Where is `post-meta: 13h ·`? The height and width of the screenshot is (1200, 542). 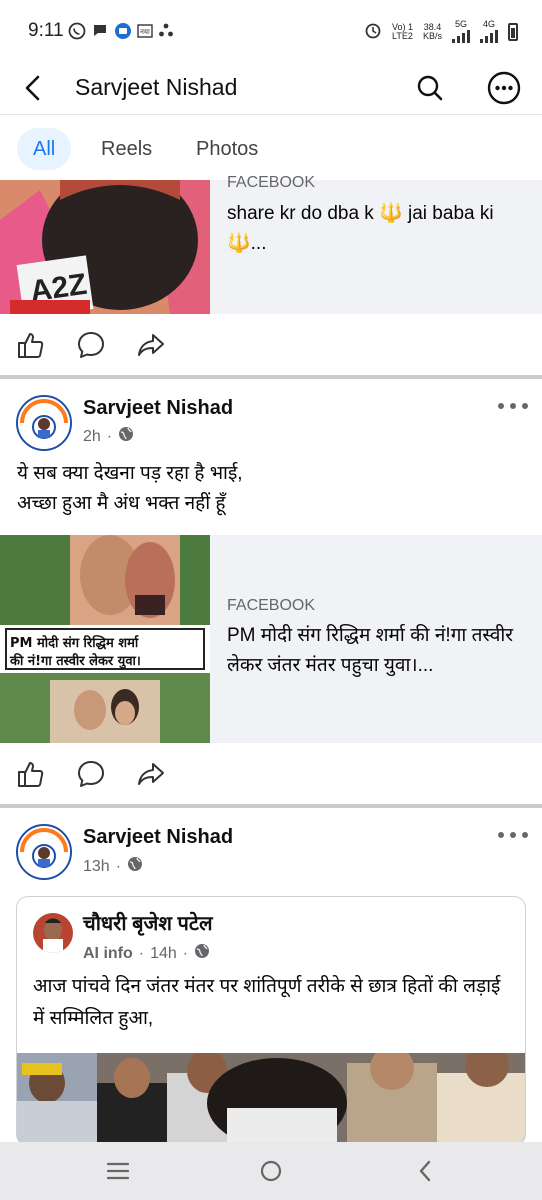
post-meta: 13h · is located at coordinates (113, 866).